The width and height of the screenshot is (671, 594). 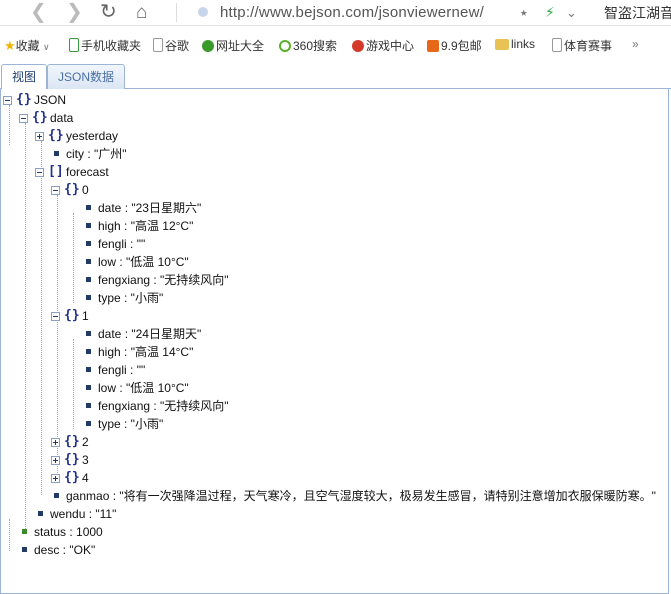 I want to click on ring-icon, so click(x=285, y=46).